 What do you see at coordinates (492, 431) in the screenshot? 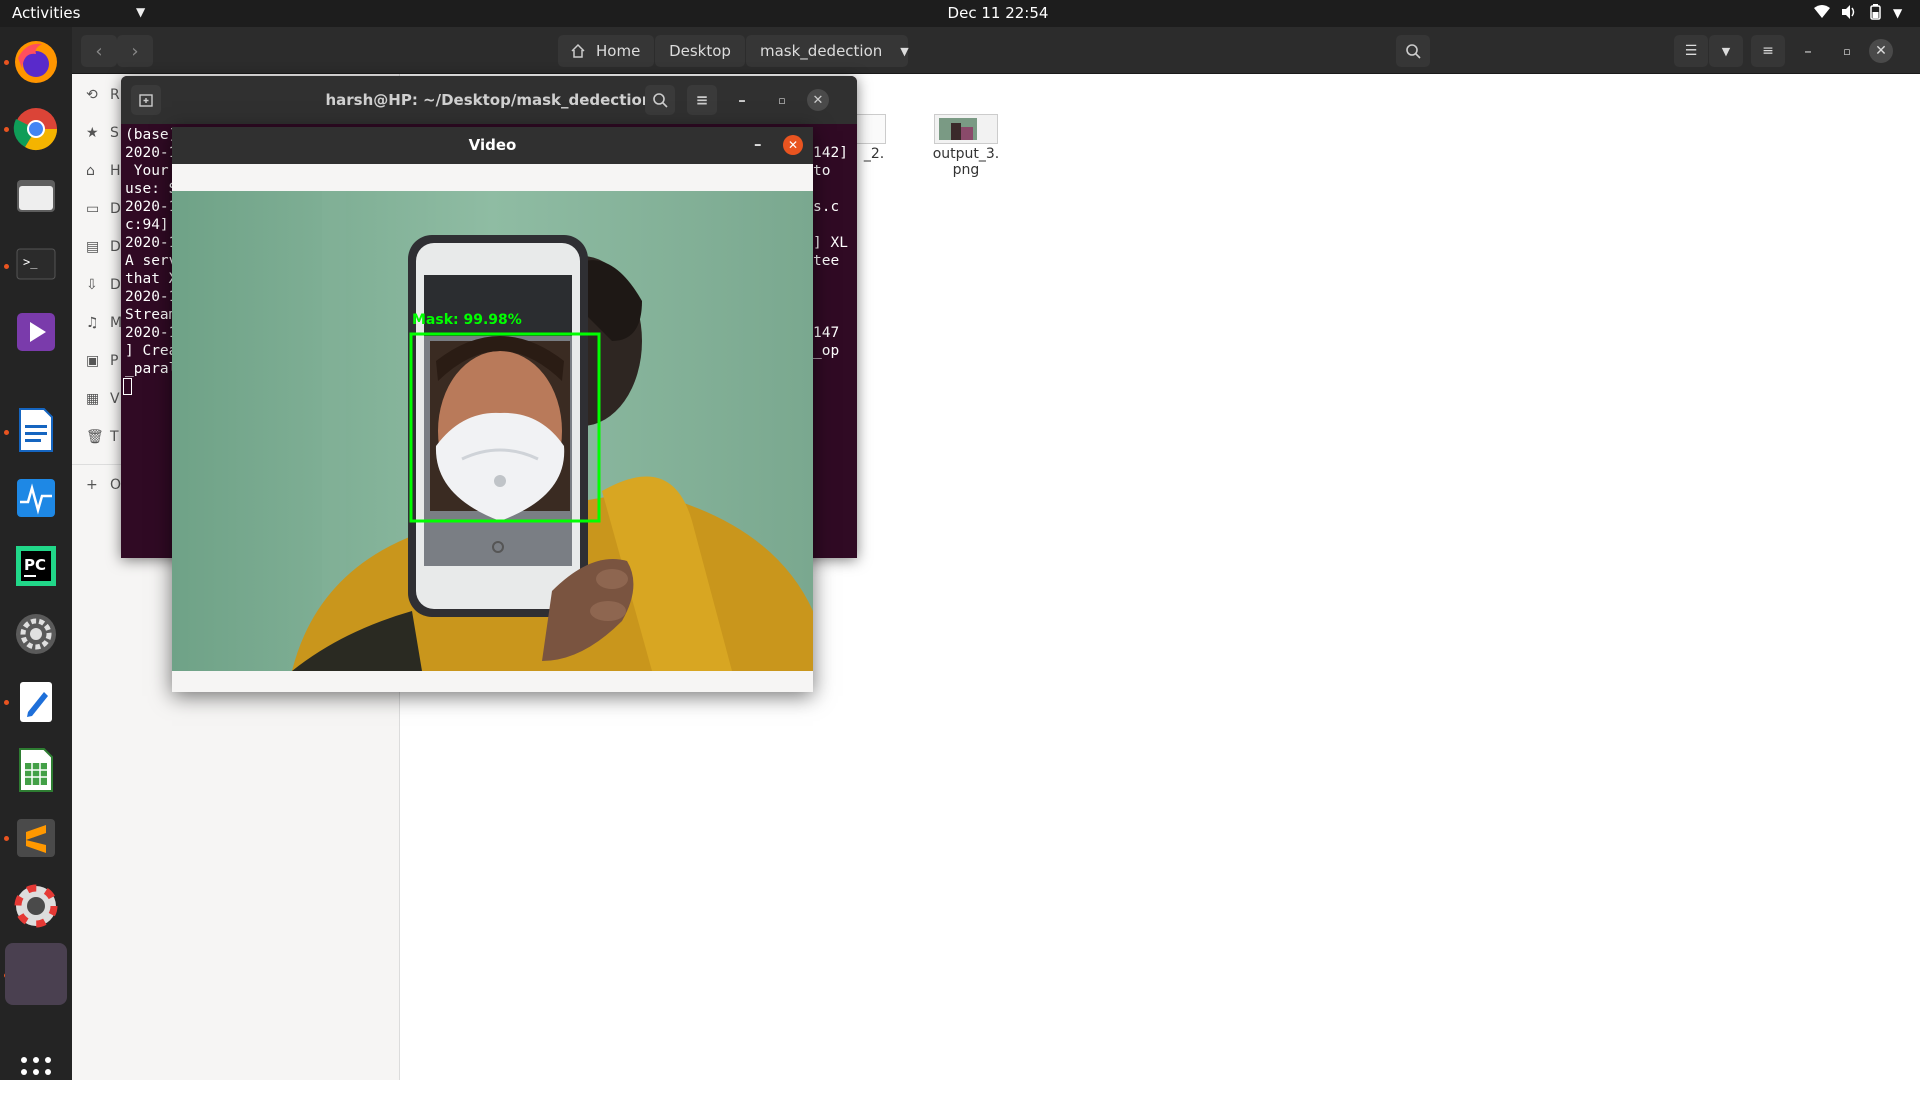
I see `camera-image: Mask: 99.98%` at bounding box center [492, 431].